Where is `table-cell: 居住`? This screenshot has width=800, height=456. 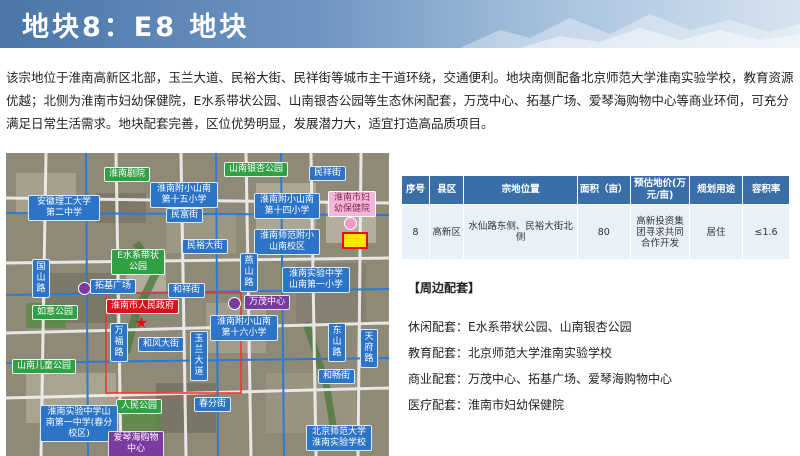
table-cell: 居住 is located at coordinates (716, 232).